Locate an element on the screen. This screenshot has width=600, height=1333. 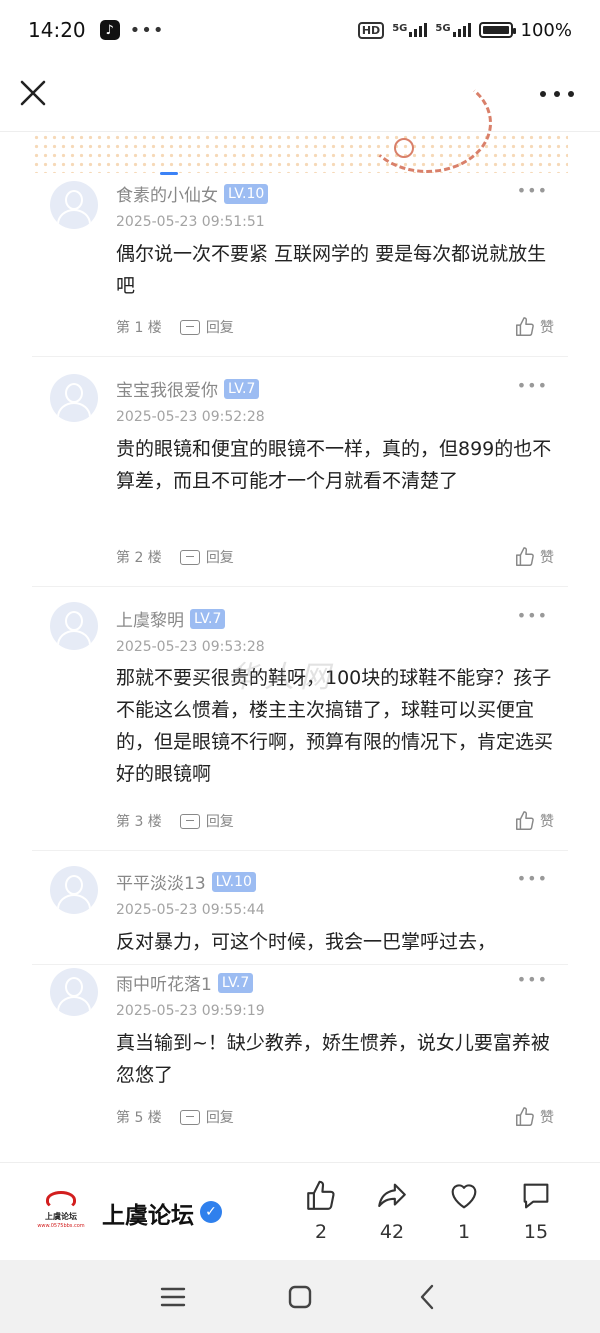
like-post-button: 2 is located at coordinates (321, 1211).